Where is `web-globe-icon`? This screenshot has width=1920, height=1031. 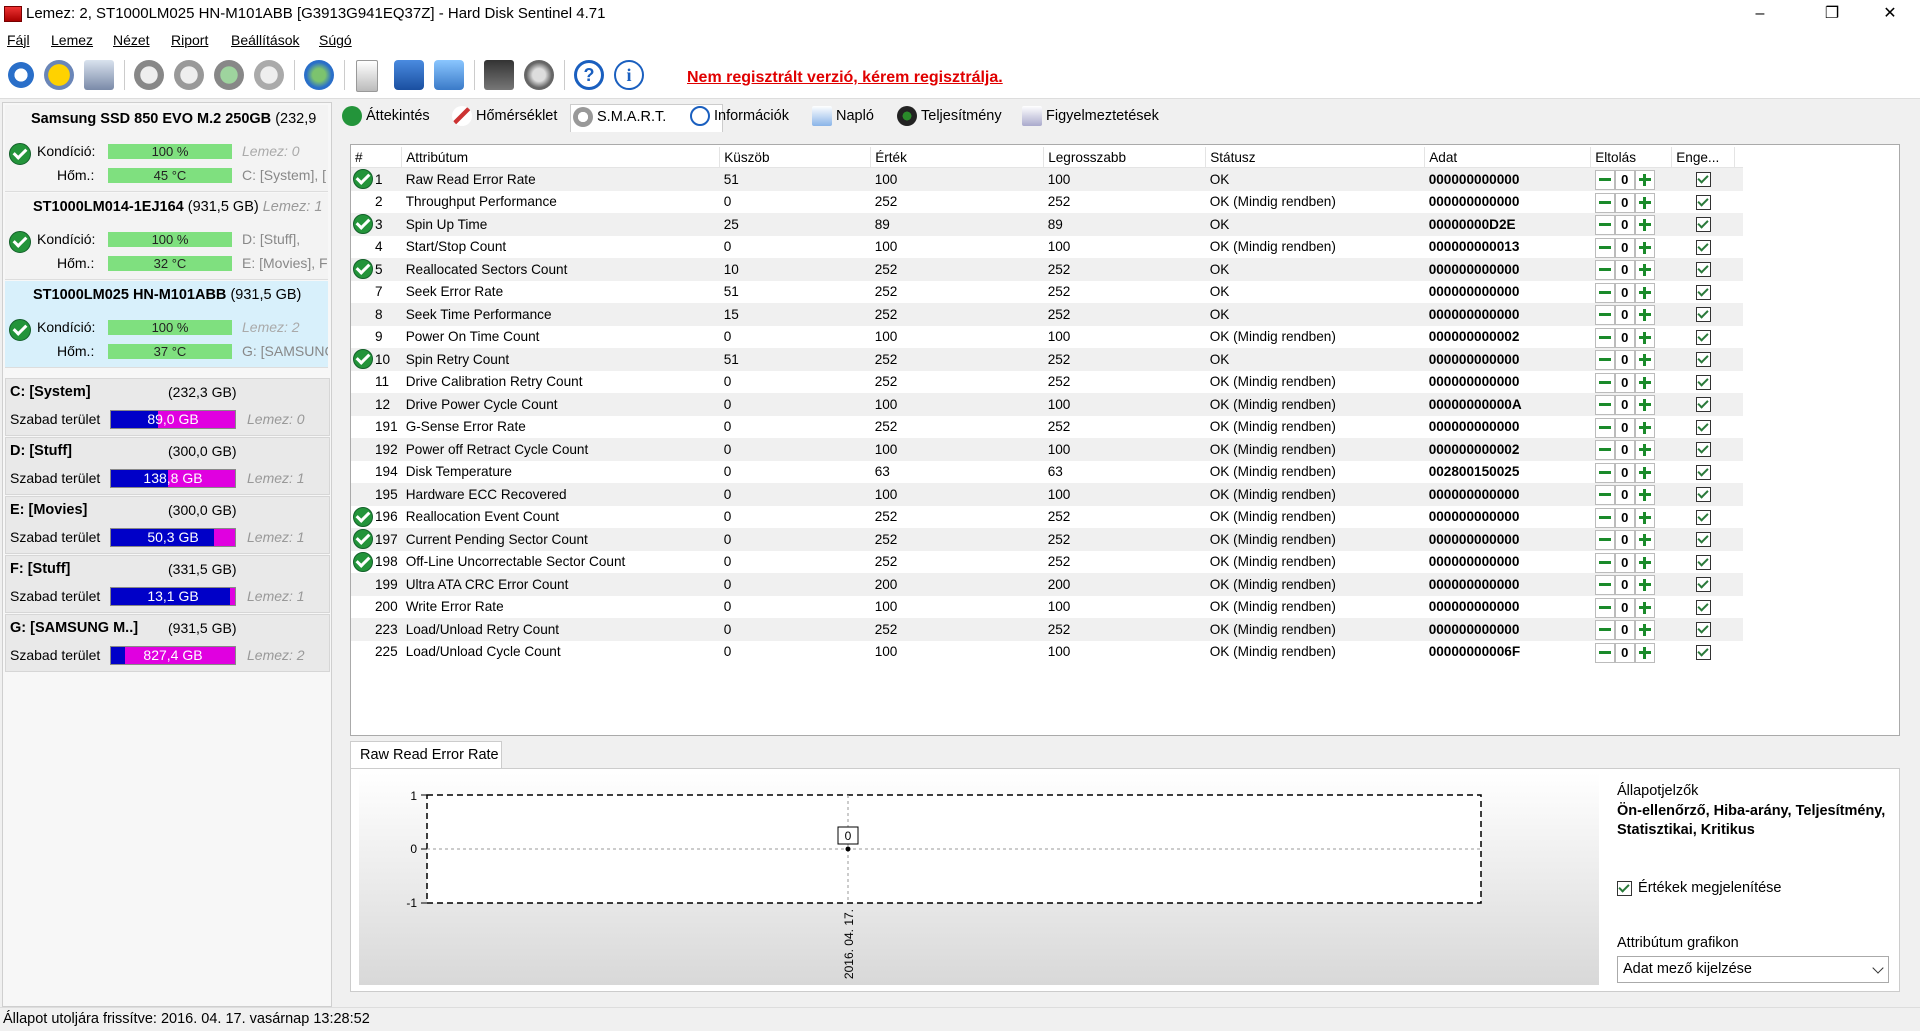 web-globe-icon is located at coordinates (319, 75).